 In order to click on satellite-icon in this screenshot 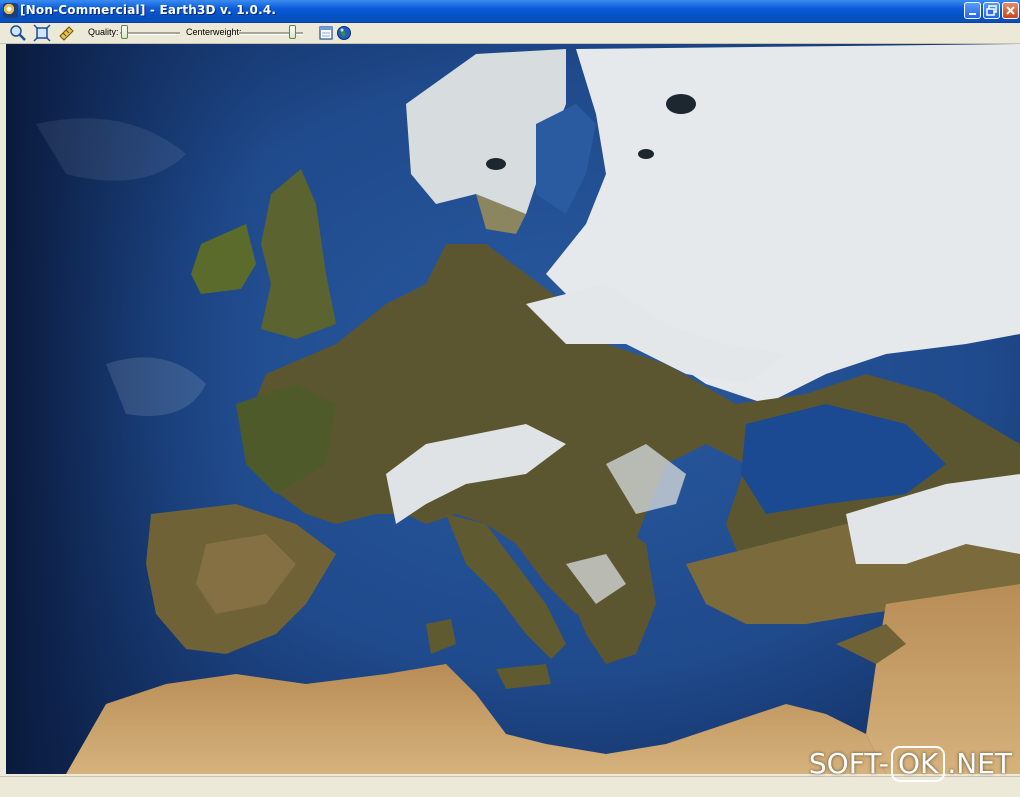, I will do `click(66, 33)`.